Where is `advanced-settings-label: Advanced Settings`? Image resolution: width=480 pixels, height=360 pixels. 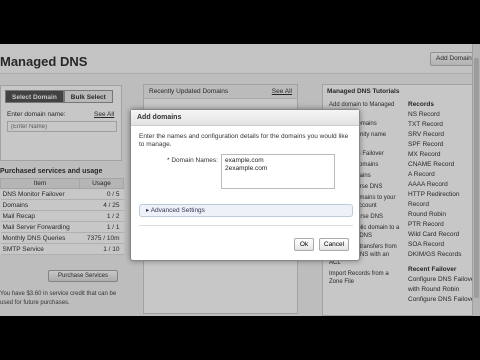 advanced-settings-label: Advanced Settings is located at coordinates (177, 210).